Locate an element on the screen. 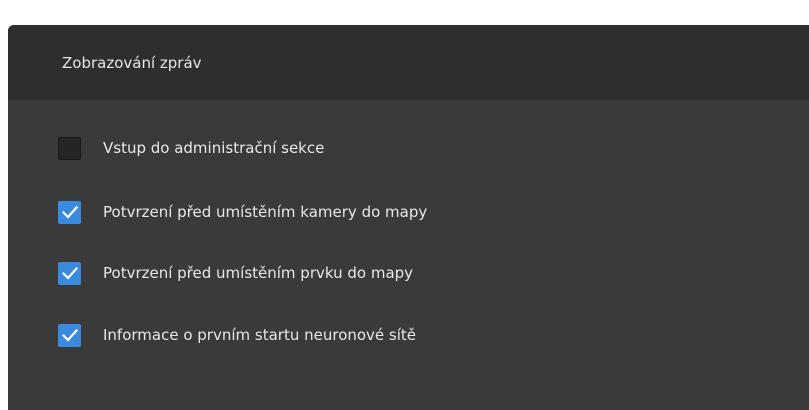 The width and height of the screenshot is (809, 410). section-title: Zobrazování zpráv is located at coordinates (132, 62).